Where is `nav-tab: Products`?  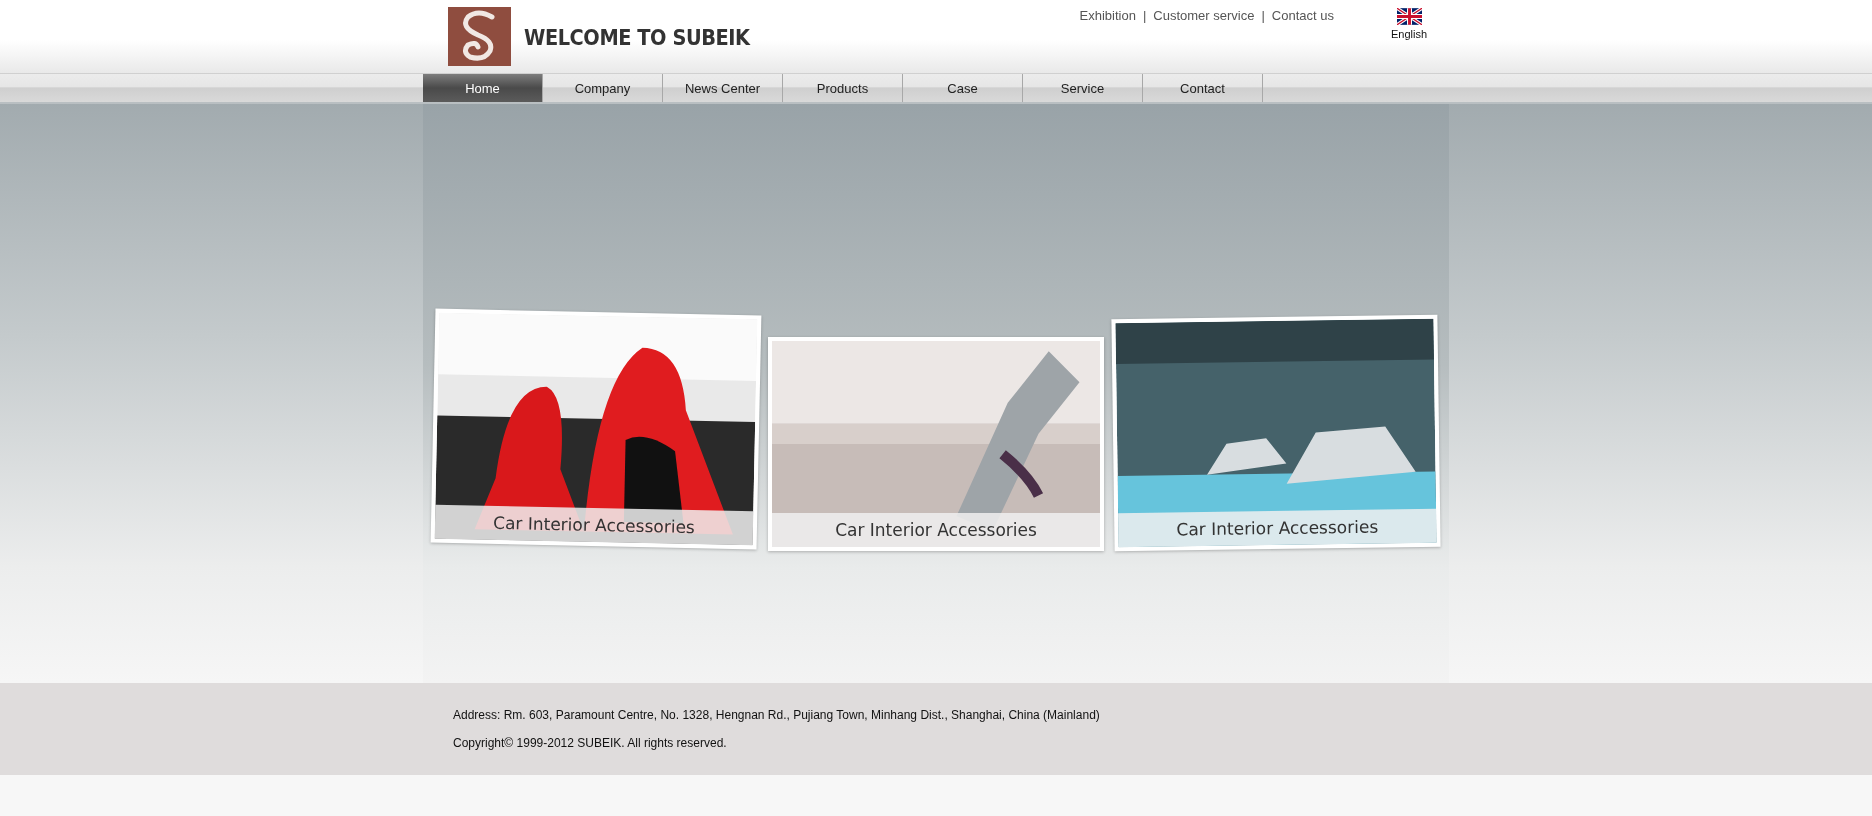 nav-tab: Products is located at coordinates (843, 88).